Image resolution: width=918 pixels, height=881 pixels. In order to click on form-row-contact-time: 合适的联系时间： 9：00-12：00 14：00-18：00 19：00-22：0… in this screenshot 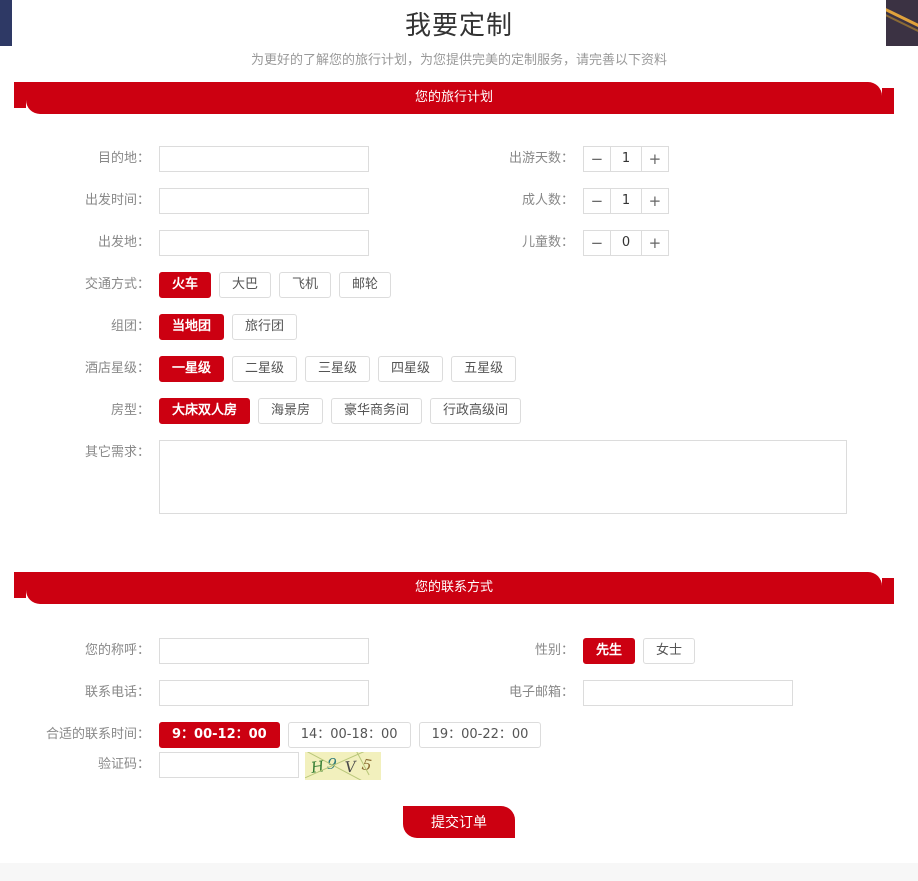, I will do `click(459, 735)`.